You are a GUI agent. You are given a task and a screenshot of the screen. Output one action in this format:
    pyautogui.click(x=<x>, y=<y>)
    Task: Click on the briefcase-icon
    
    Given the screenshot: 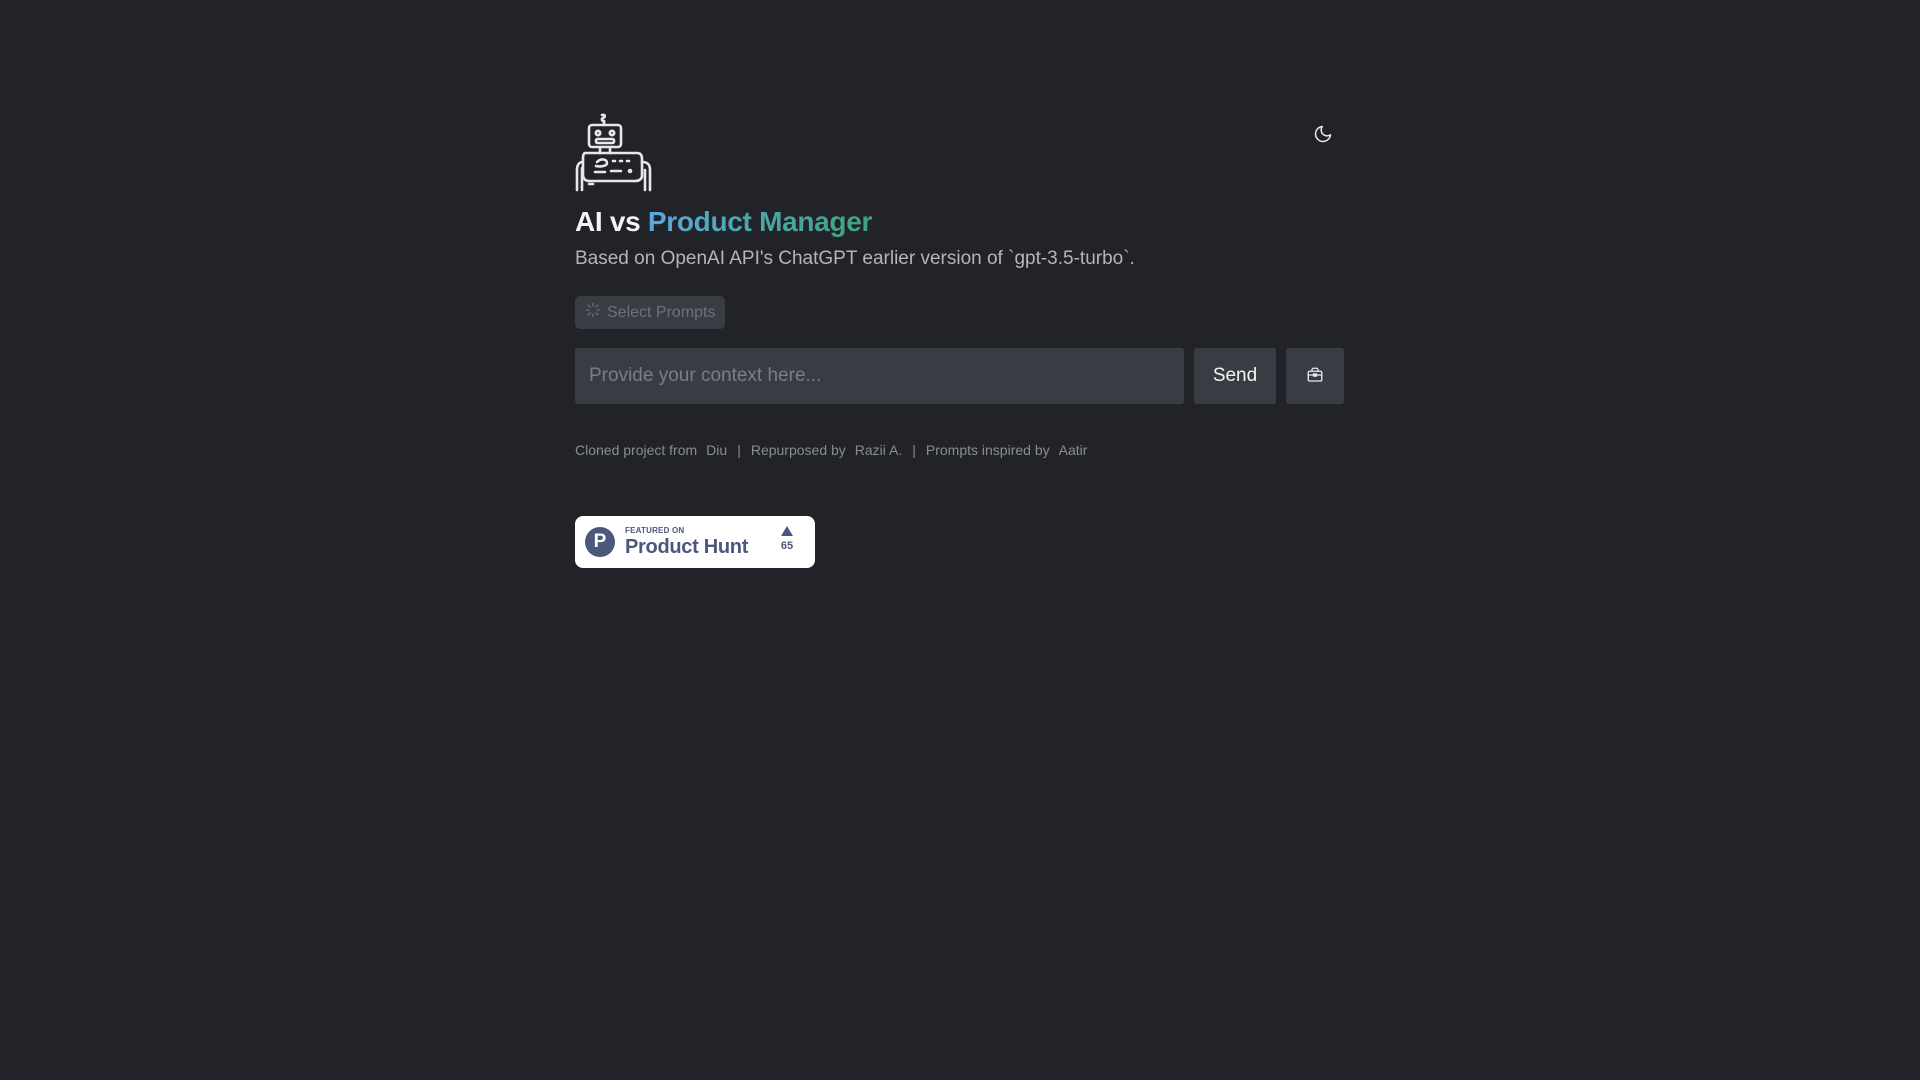 What is the action you would take?
    pyautogui.click(x=1315, y=376)
    